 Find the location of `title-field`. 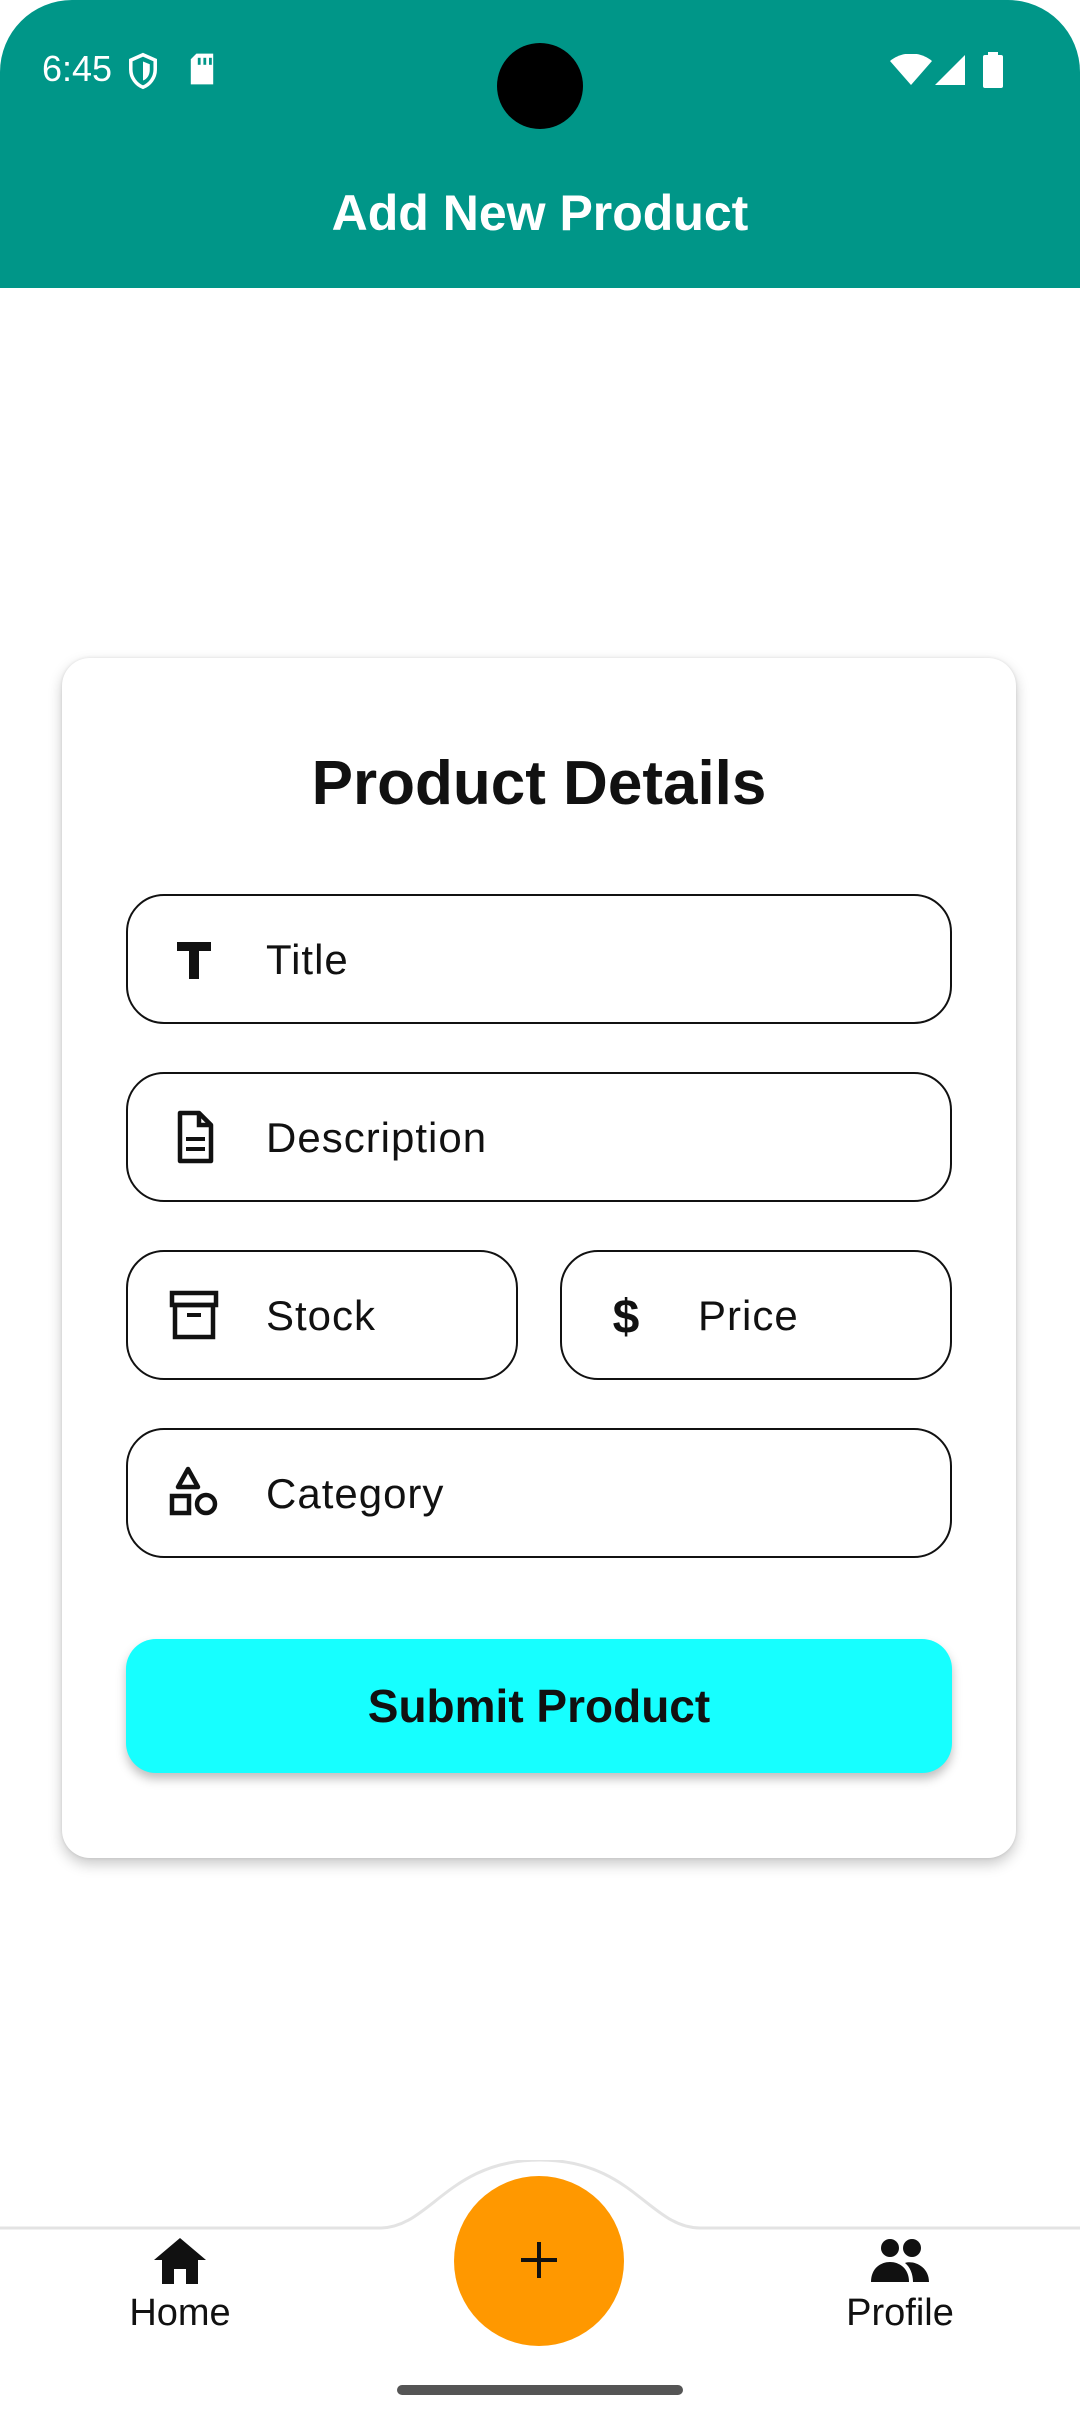

title-field is located at coordinates (539, 959).